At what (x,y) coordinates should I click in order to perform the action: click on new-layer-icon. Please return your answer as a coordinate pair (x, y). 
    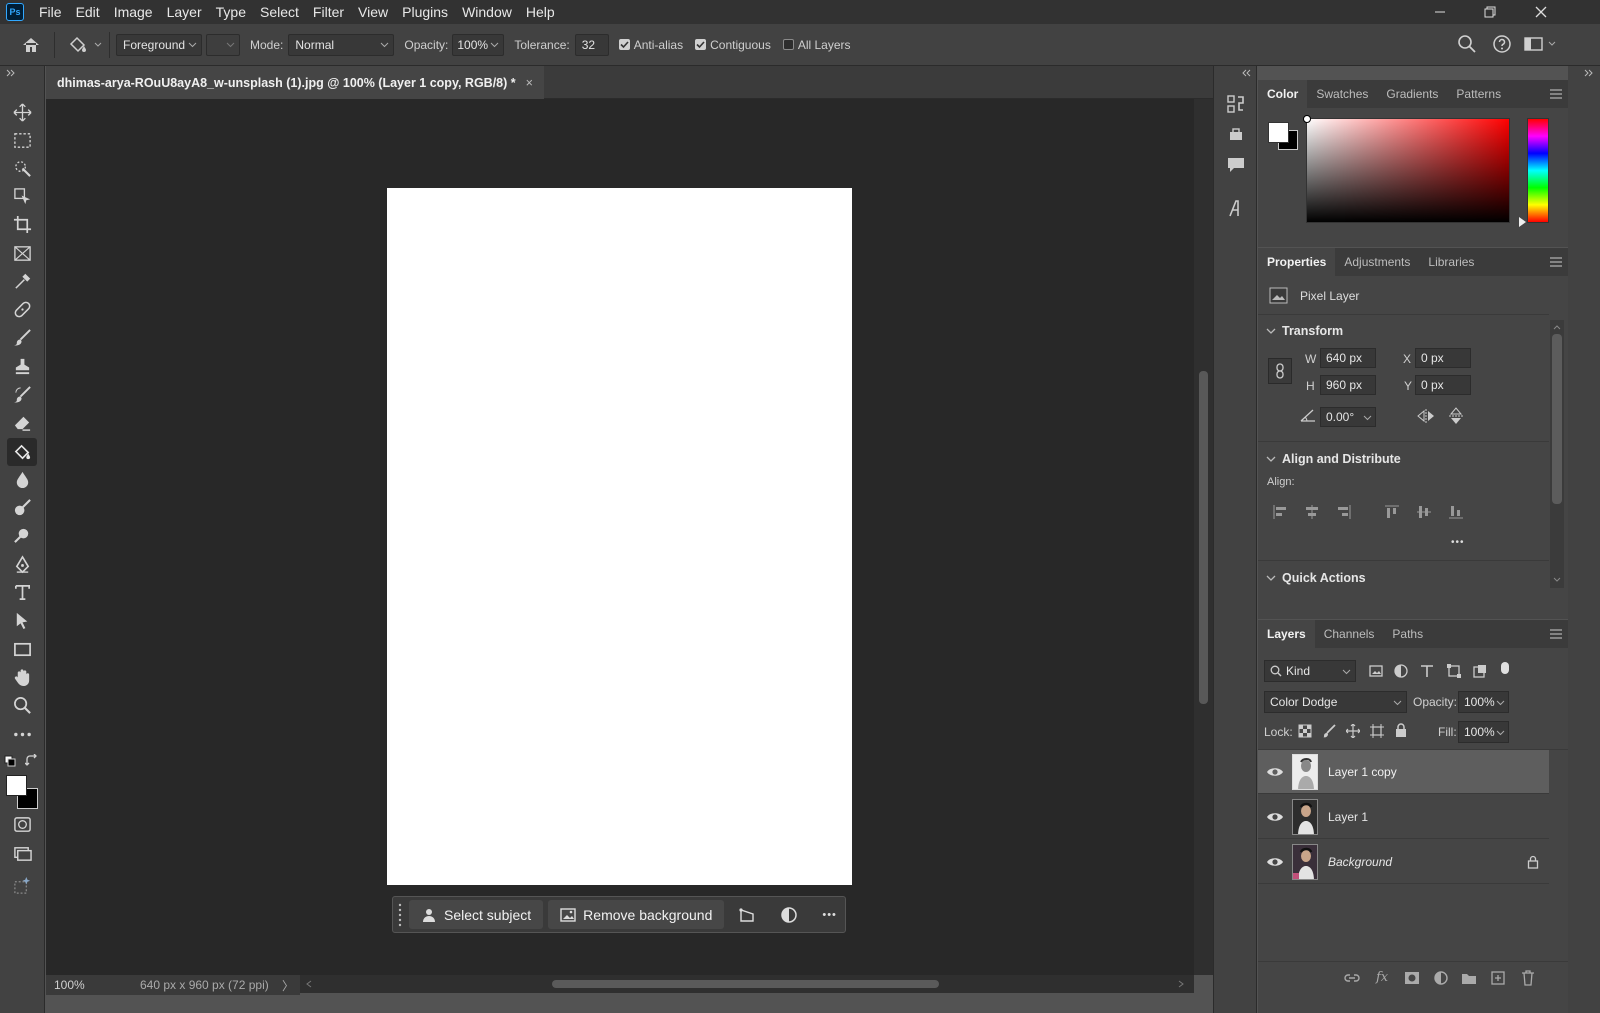
    Looking at the image, I should click on (1498, 978).